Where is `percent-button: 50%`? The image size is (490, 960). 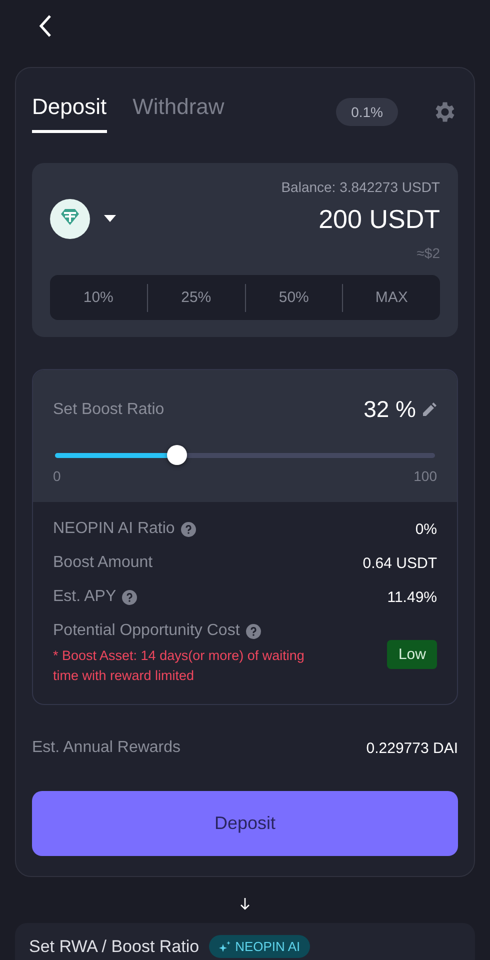
percent-button: 50% is located at coordinates (293, 298).